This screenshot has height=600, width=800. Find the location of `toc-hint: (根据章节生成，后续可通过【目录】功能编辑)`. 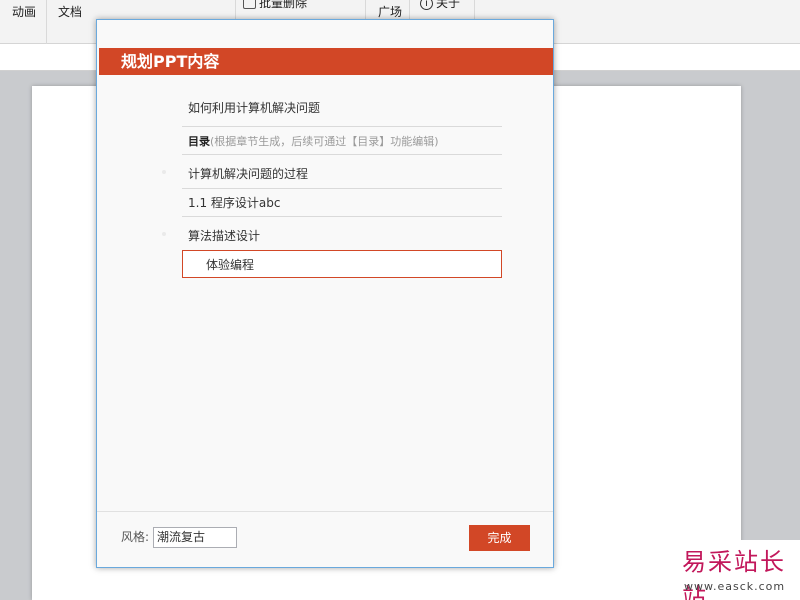

toc-hint: (根据章节生成，后续可通过【目录】功能编辑) is located at coordinates (324, 141).